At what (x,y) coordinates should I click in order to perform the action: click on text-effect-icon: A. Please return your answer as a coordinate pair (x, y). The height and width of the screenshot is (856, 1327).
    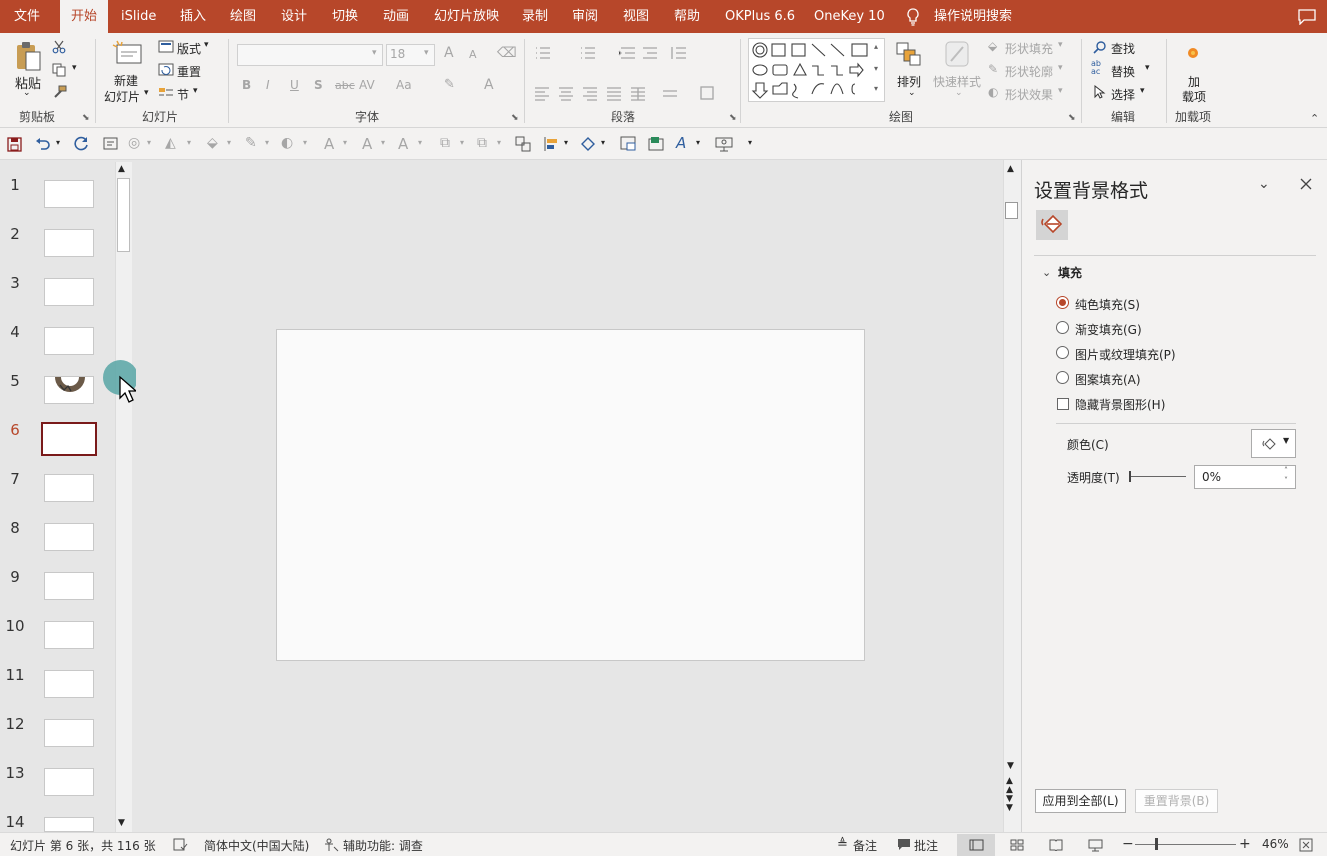
    Looking at the image, I should click on (403, 144).